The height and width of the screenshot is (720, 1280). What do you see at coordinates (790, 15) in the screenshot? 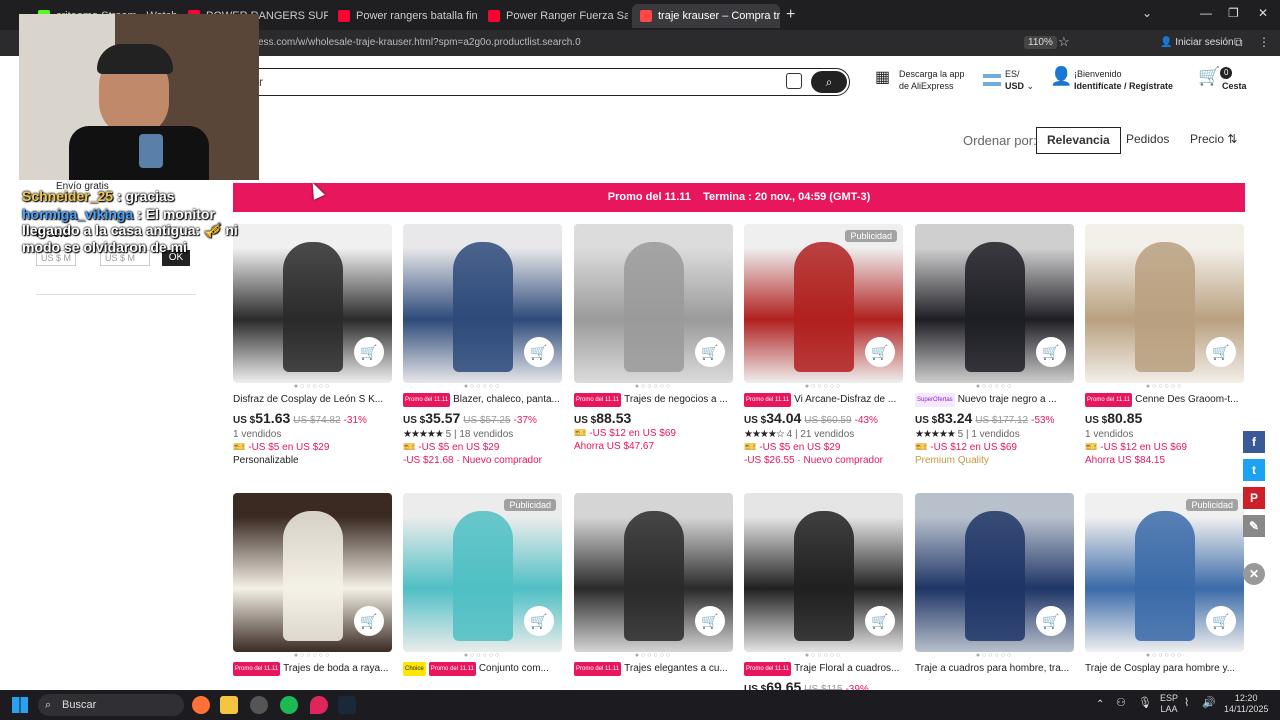
I see `new-tab-button: +` at bounding box center [790, 15].